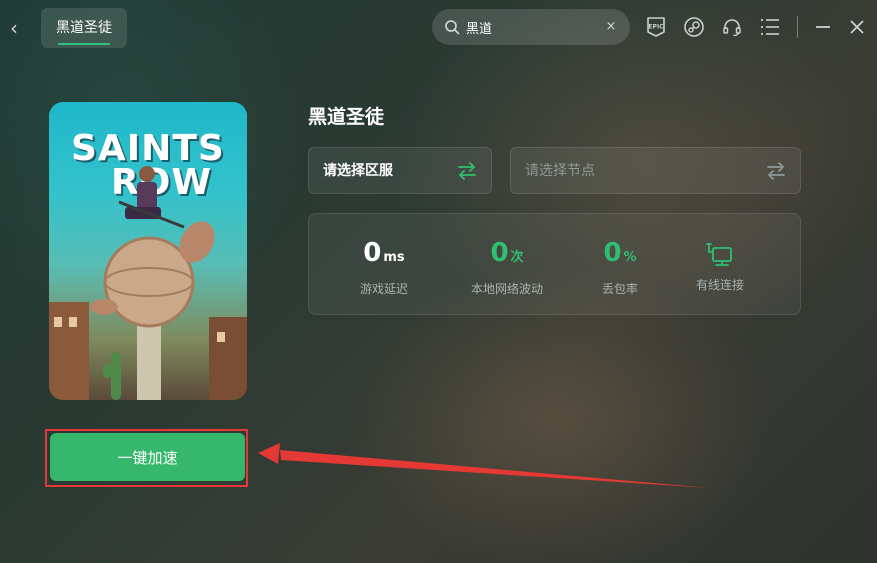 This screenshot has width=877, height=563. I want to click on node-select-label: 请选择节点, so click(560, 171).